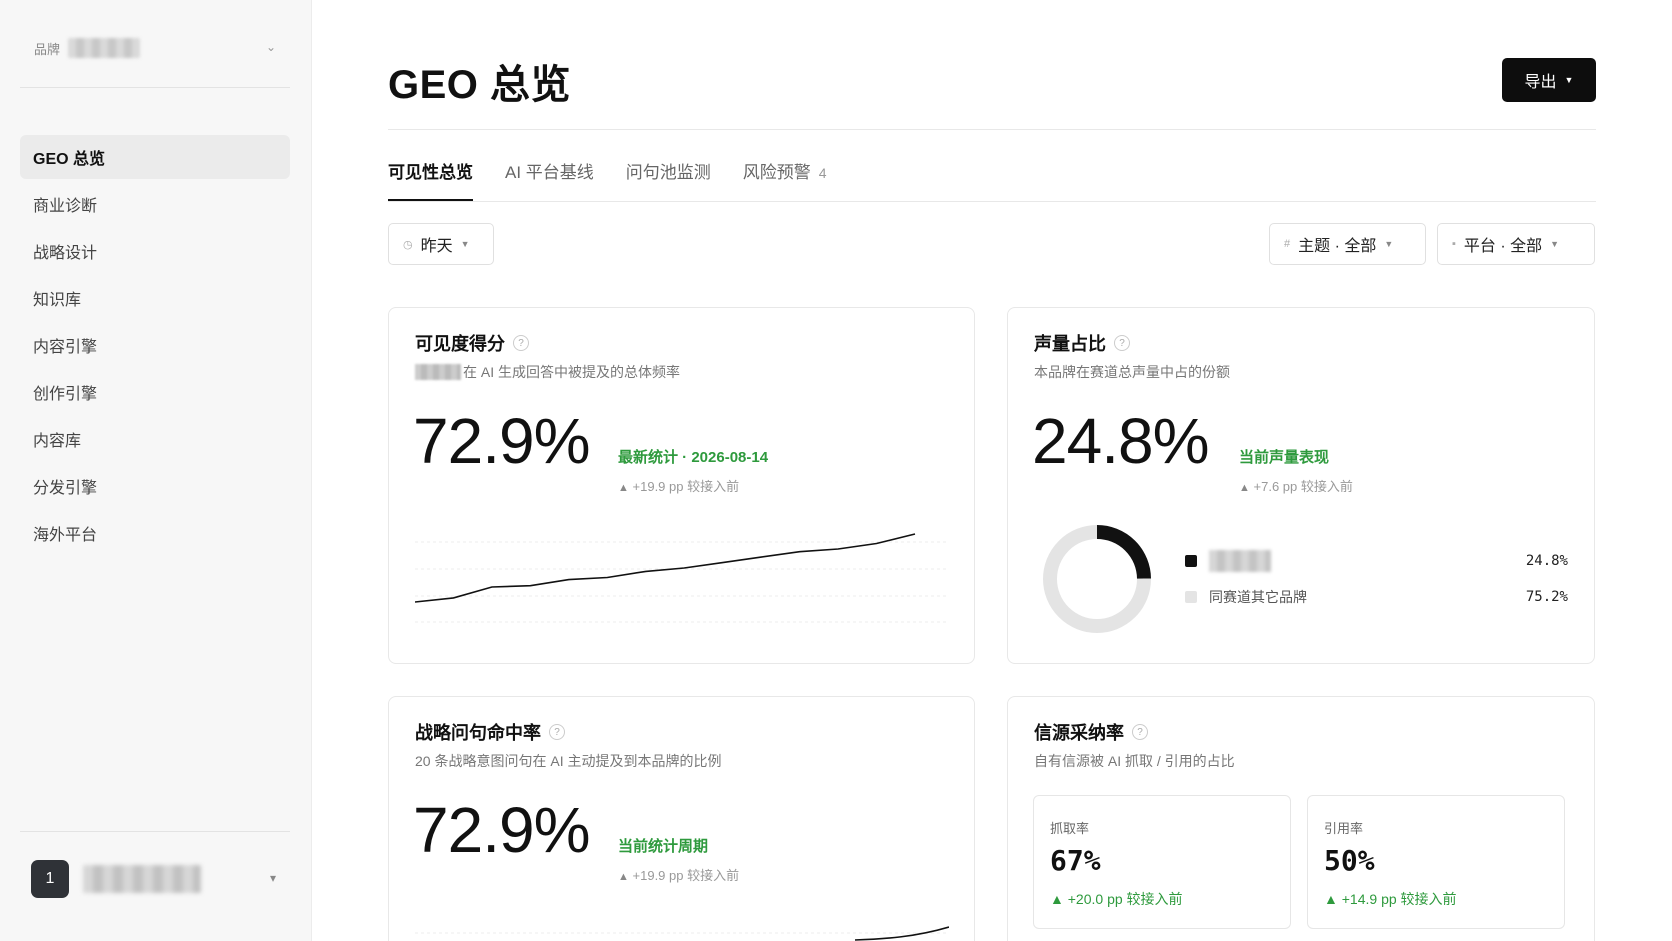  I want to click on card-title: 信源采纳率 ?, so click(1091, 732).